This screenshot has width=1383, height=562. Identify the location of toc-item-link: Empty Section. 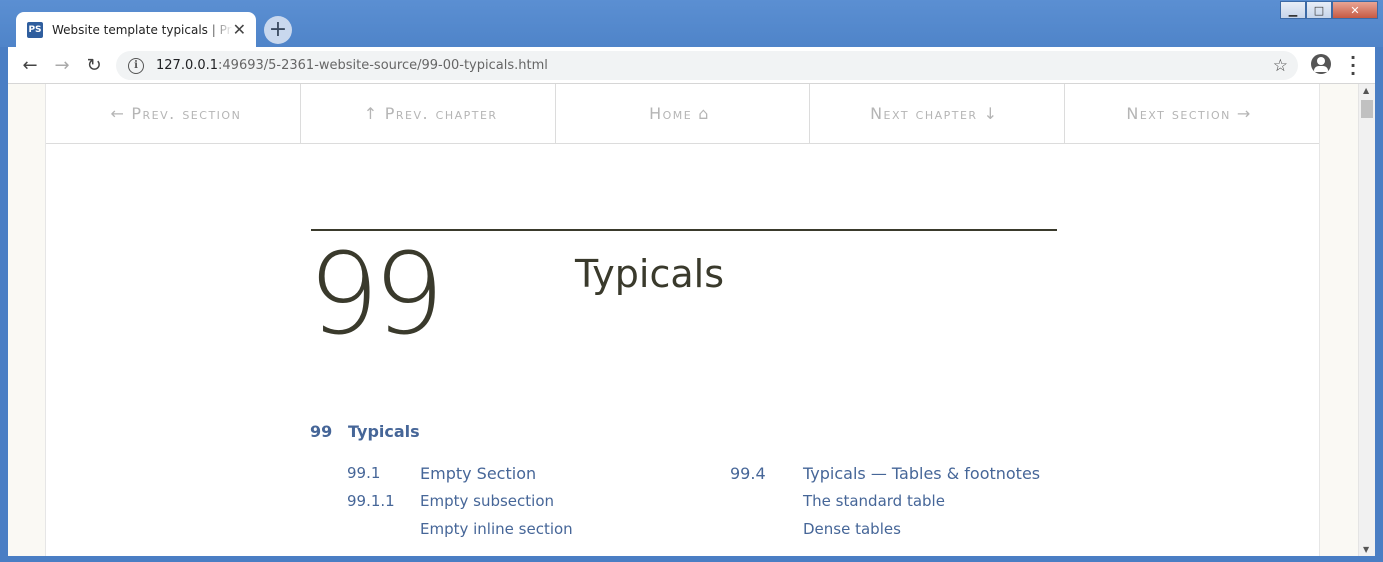
(478, 473).